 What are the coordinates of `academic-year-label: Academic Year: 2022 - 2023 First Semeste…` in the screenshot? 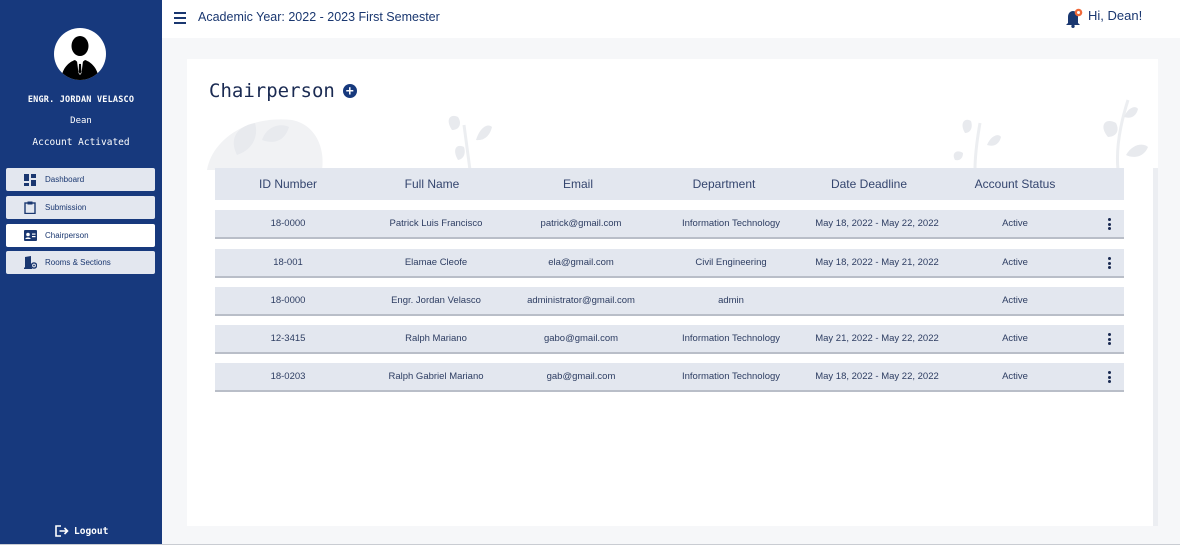 It's located at (319, 17).